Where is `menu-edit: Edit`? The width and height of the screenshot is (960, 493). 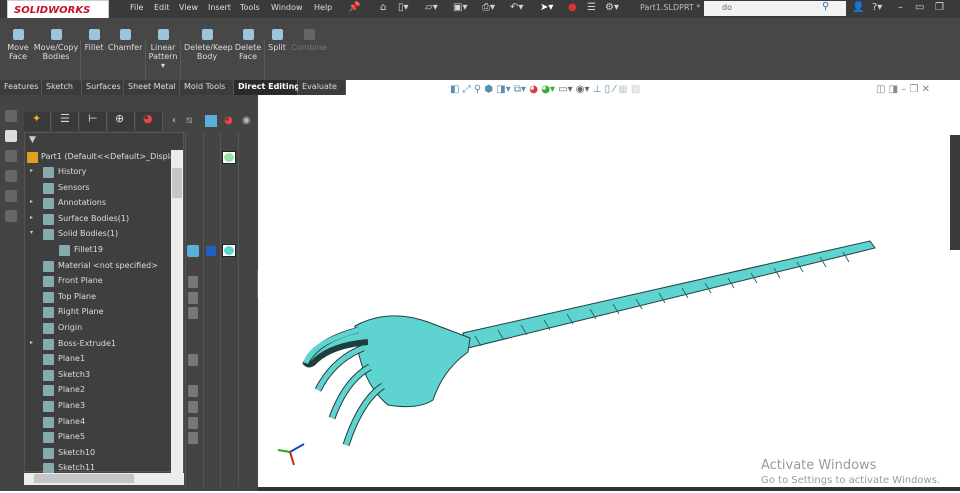
menu-edit: Edit is located at coordinates (162, 7).